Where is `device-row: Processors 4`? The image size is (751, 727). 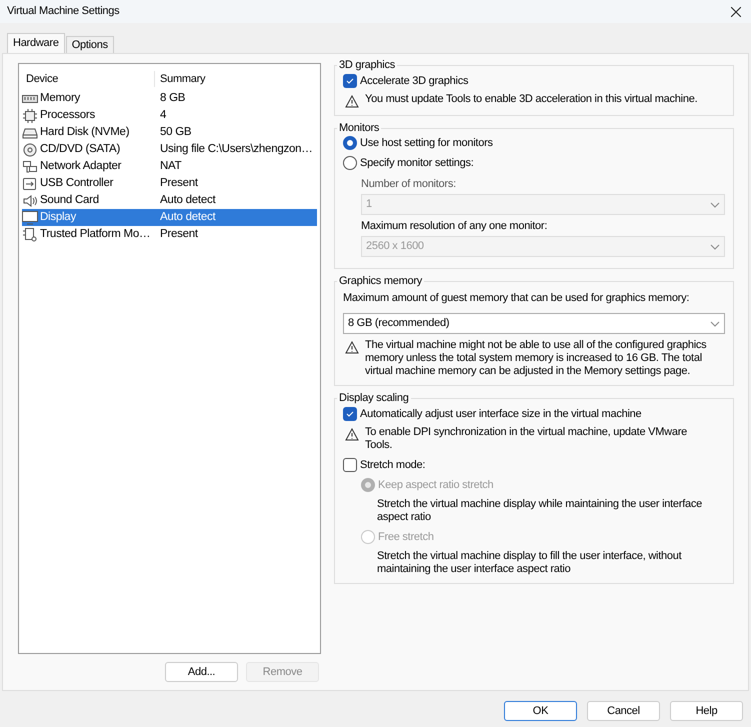 device-row: Processors 4 is located at coordinates (169, 115).